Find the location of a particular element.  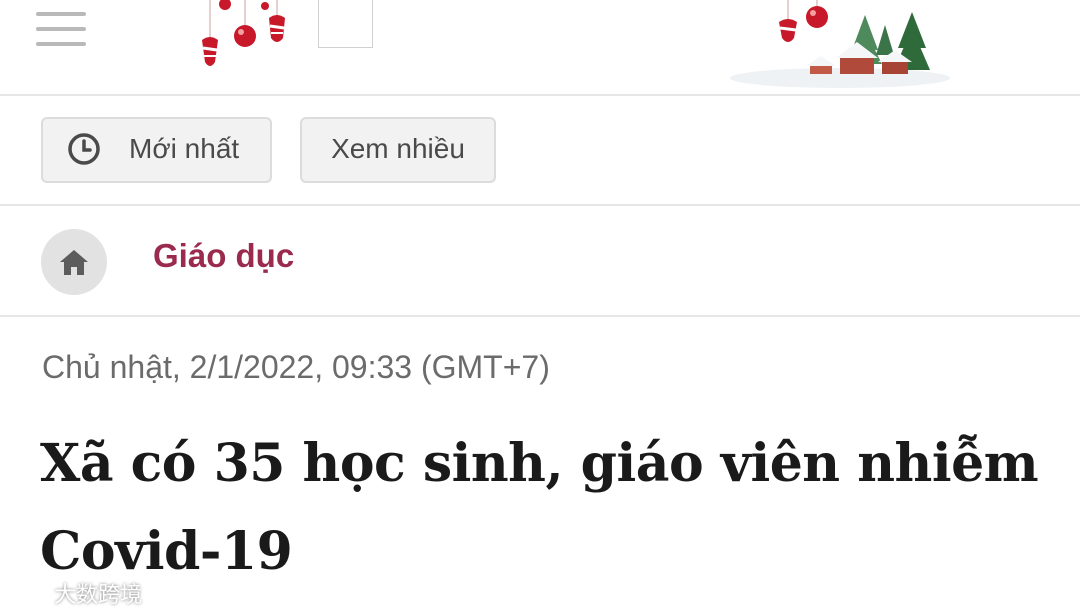

header-divider is located at coordinates (540, 95).